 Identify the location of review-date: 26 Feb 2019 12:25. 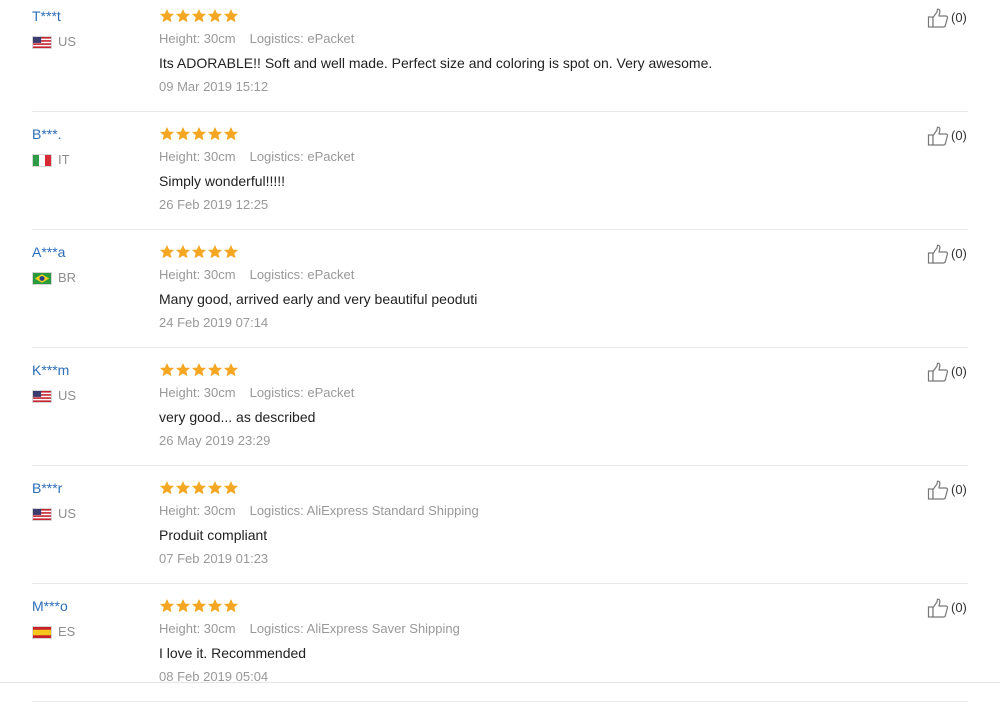
(214, 204).